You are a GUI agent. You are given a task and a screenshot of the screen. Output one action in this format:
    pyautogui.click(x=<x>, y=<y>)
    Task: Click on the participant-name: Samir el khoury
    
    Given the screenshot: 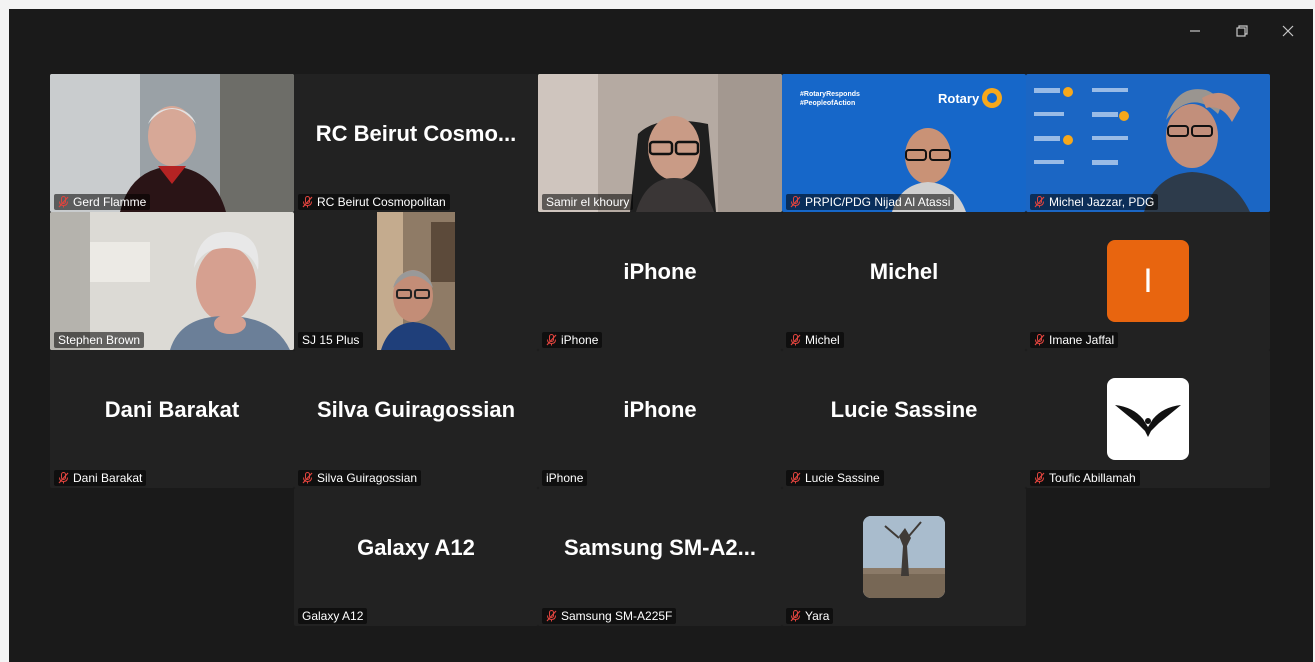 What is the action you would take?
    pyautogui.click(x=588, y=202)
    